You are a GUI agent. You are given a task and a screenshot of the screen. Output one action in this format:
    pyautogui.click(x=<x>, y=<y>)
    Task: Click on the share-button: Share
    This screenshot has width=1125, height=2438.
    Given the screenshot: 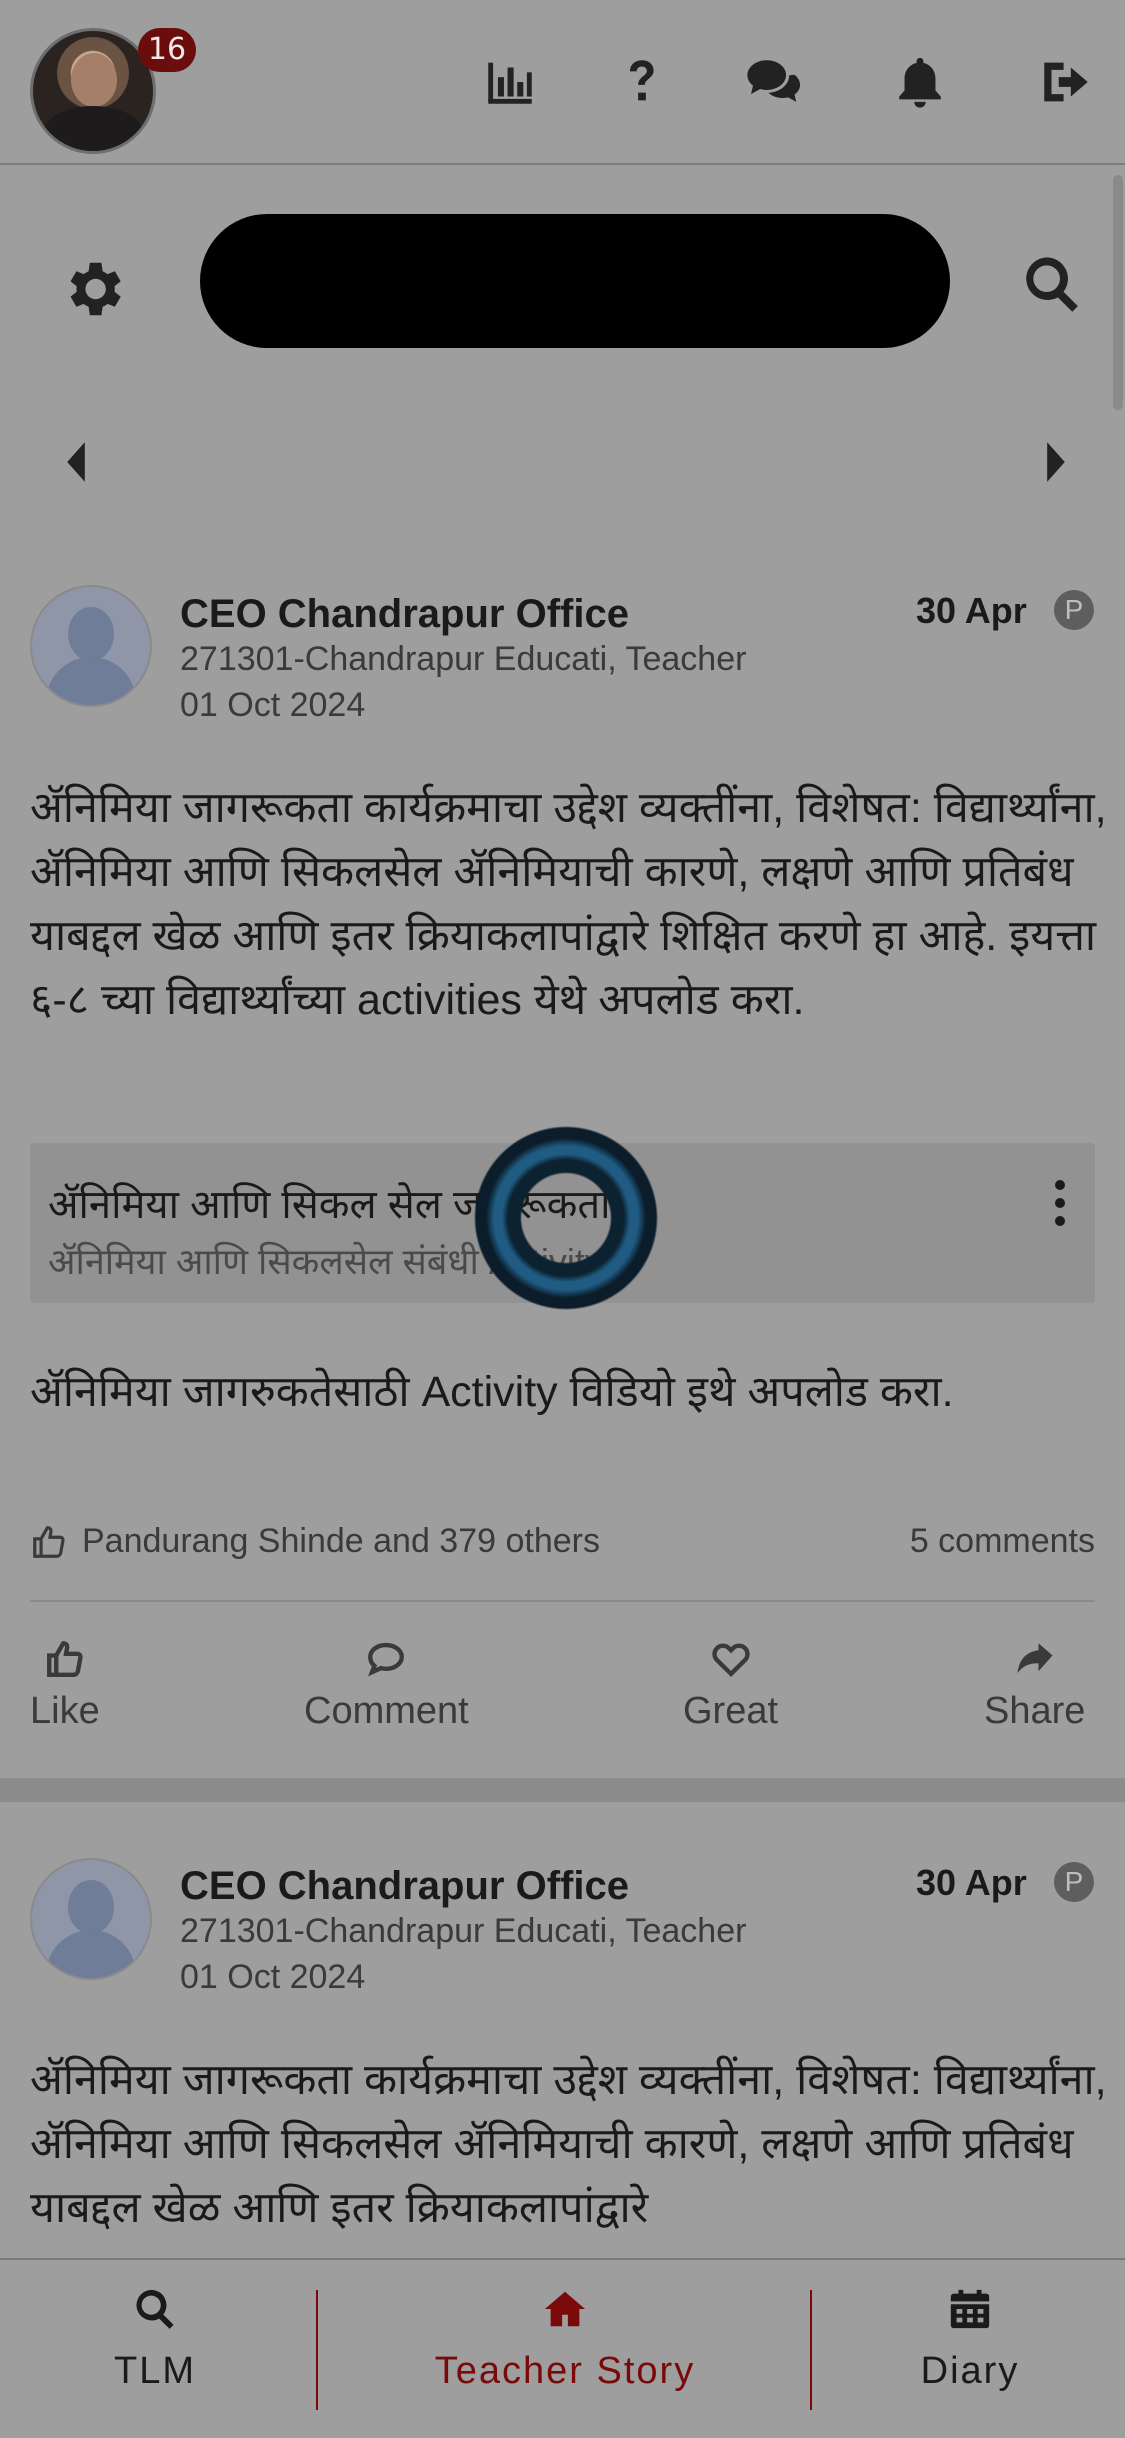 What is the action you would take?
    pyautogui.click(x=1034, y=1685)
    